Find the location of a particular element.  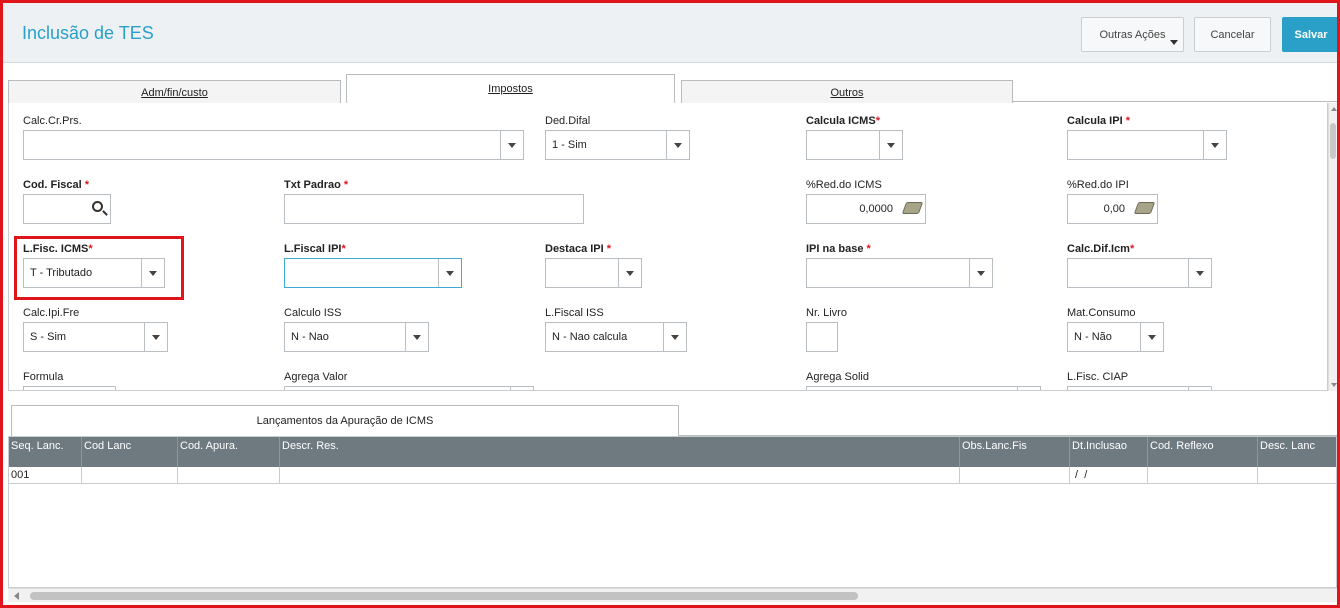

formula-label: Formula is located at coordinates (43, 377).